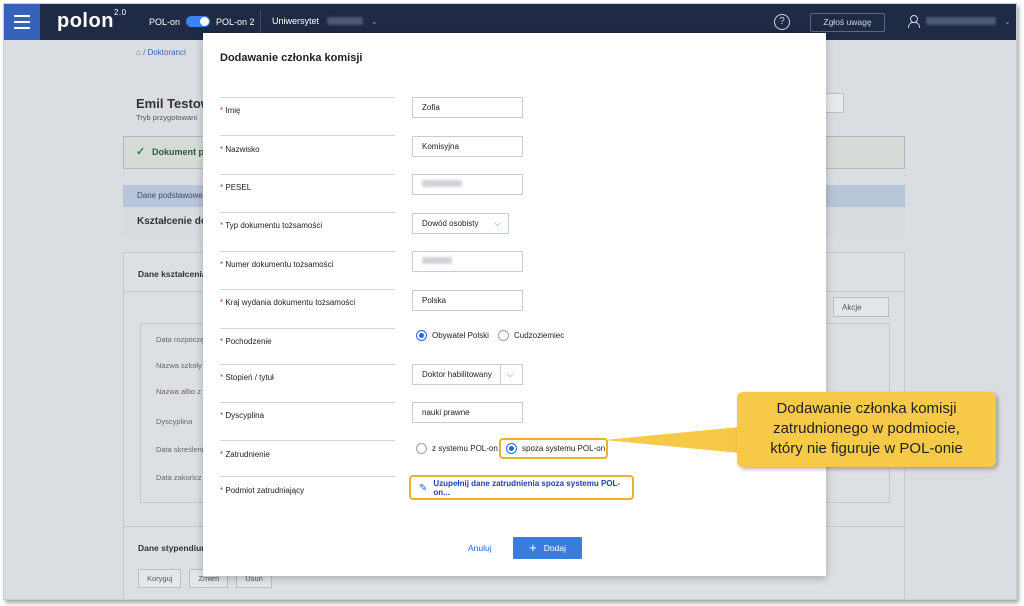 The image size is (1024, 606). I want to click on doc-country-input: Polska, so click(467, 300).